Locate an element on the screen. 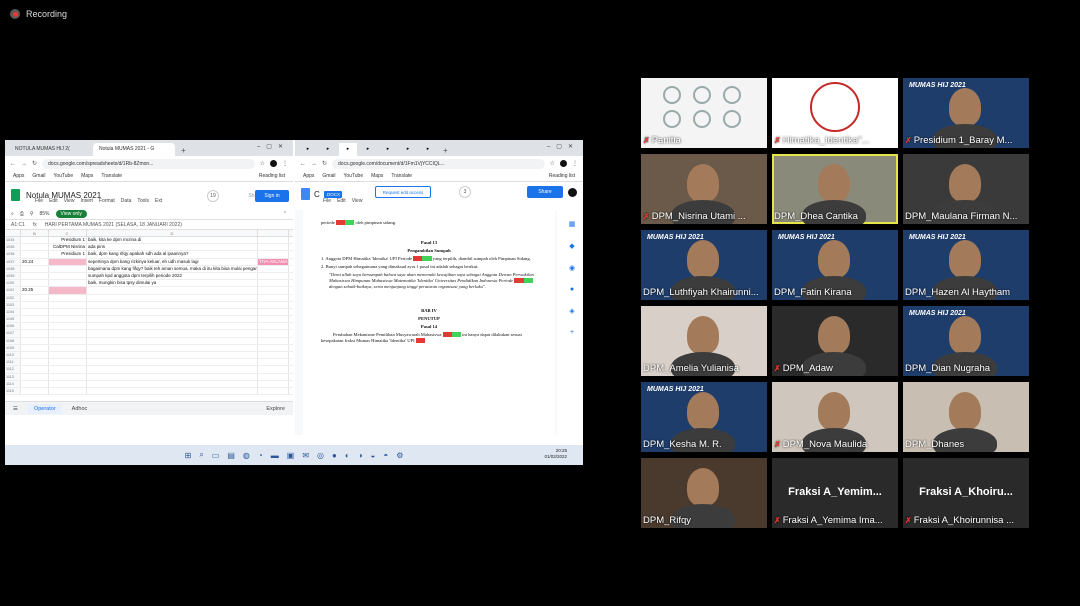 Image resolution: width=1080 pixels, height=606 pixels. menu-insert: Insert is located at coordinates (86, 201).